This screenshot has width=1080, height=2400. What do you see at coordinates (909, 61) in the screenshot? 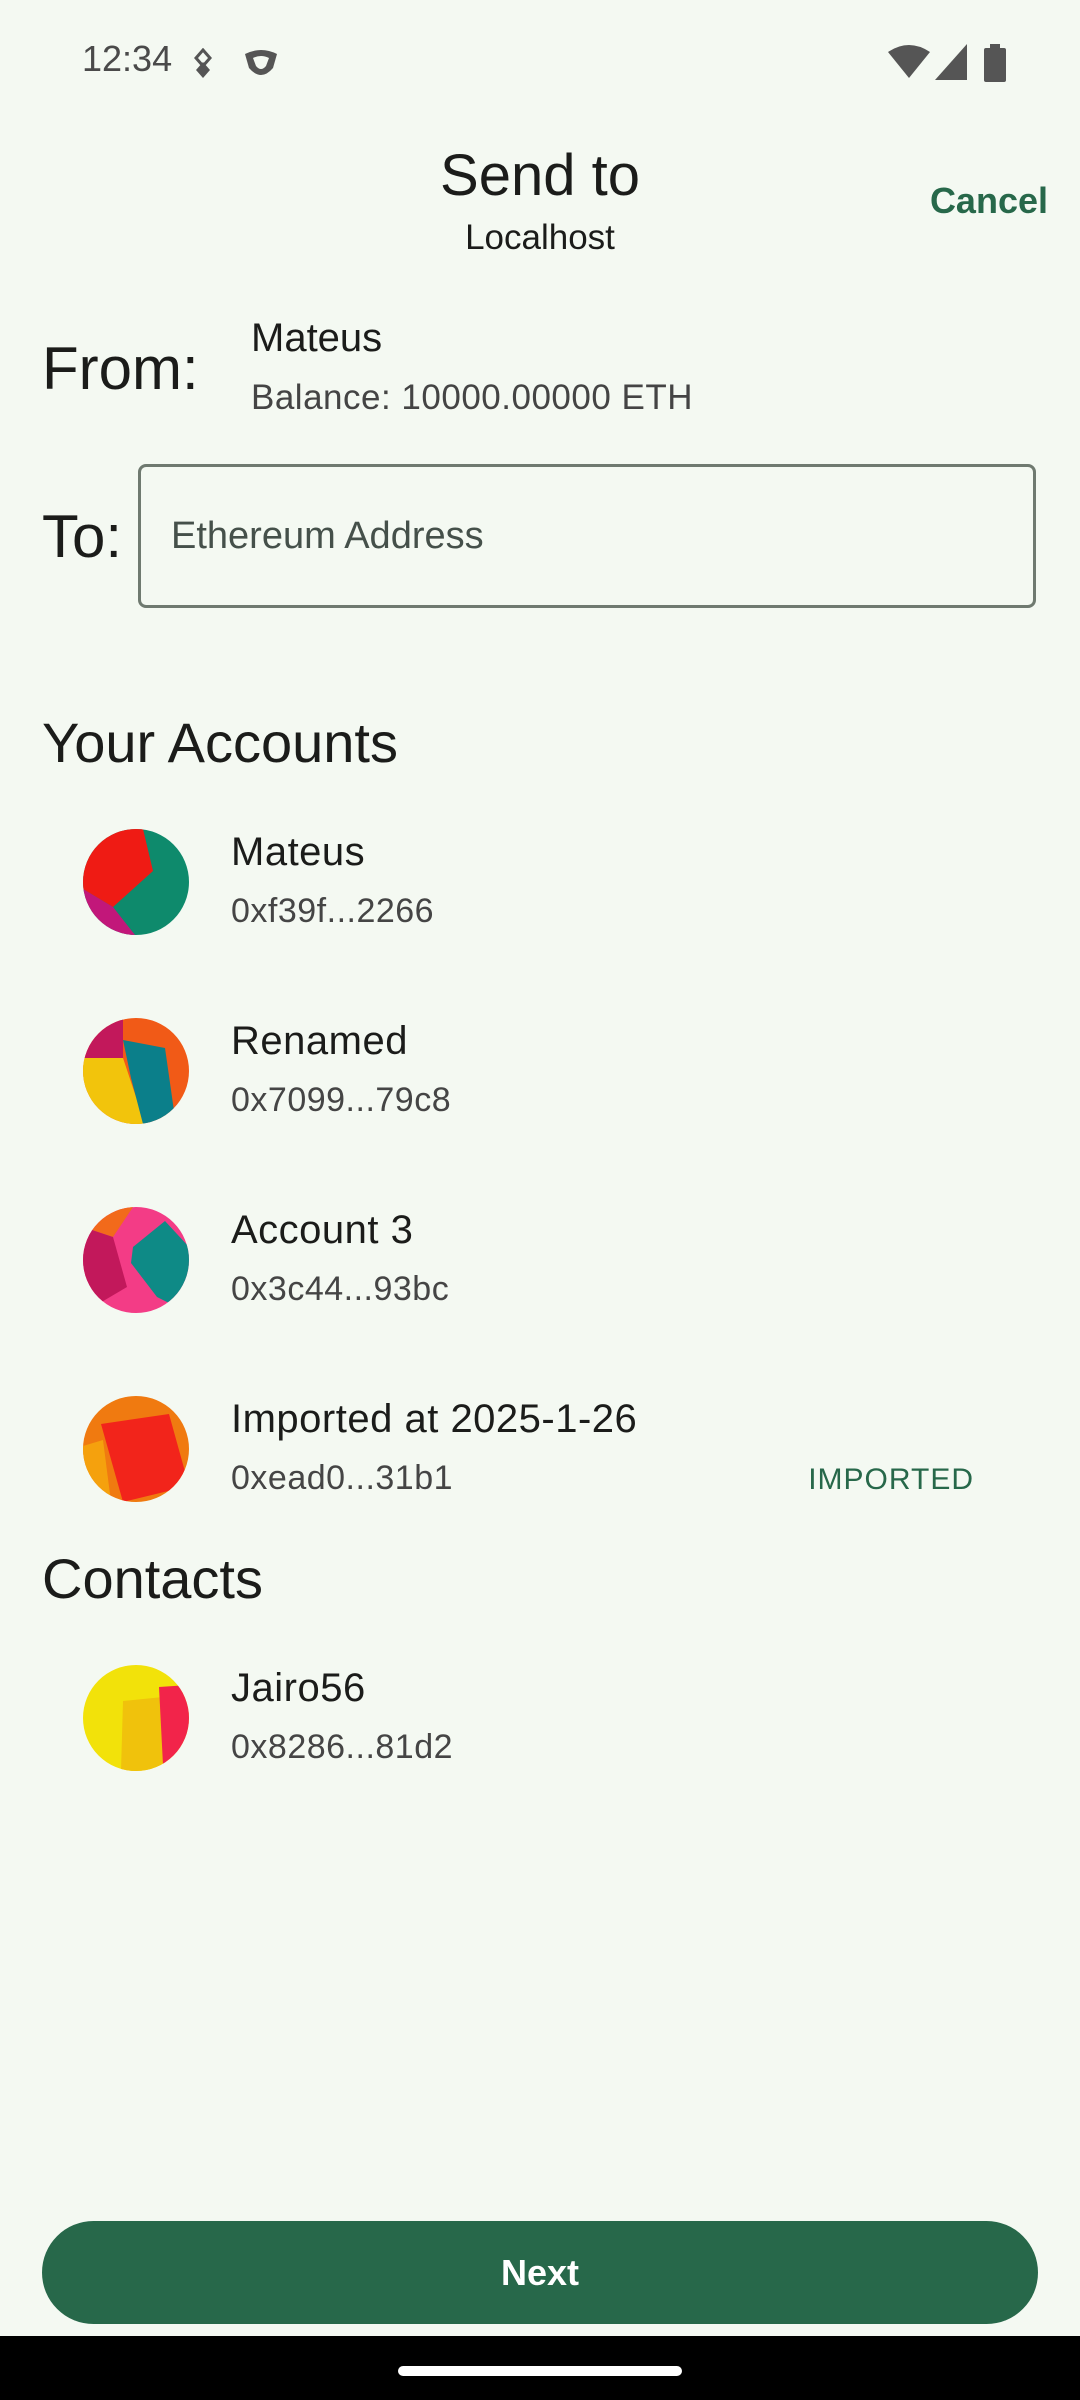
I see `wifi-icon` at bounding box center [909, 61].